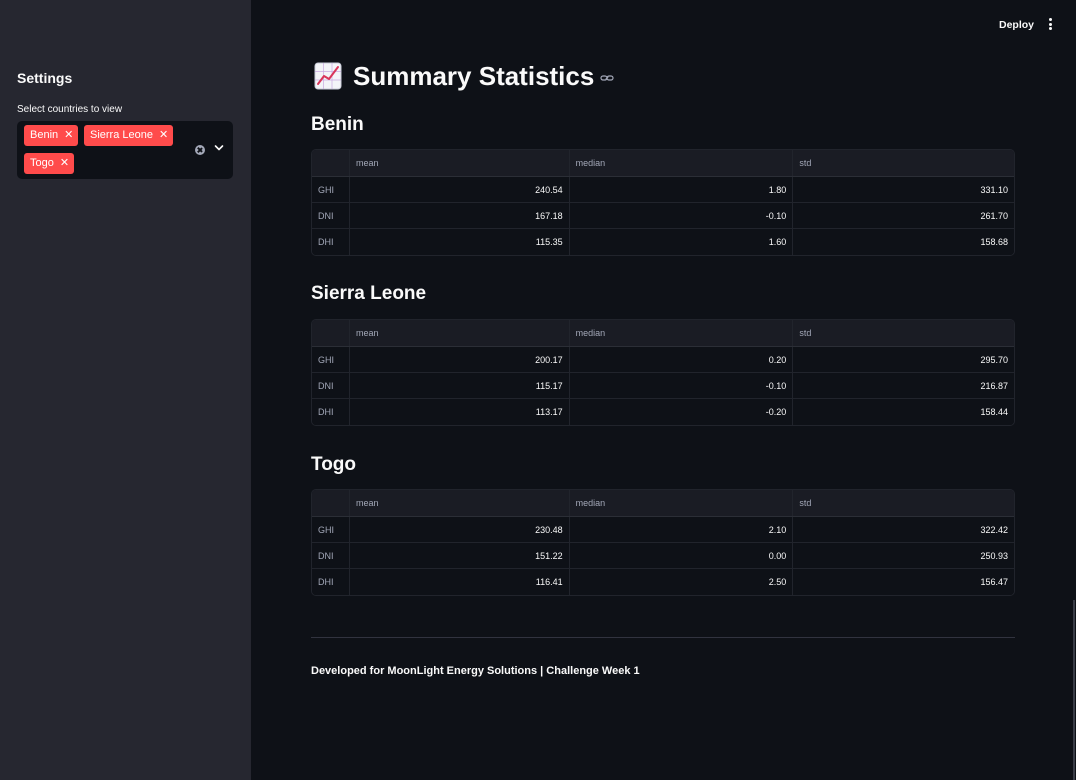  What do you see at coordinates (70, 109) in the screenshot?
I see `country-select-label: Select countries to view` at bounding box center [70, 109].